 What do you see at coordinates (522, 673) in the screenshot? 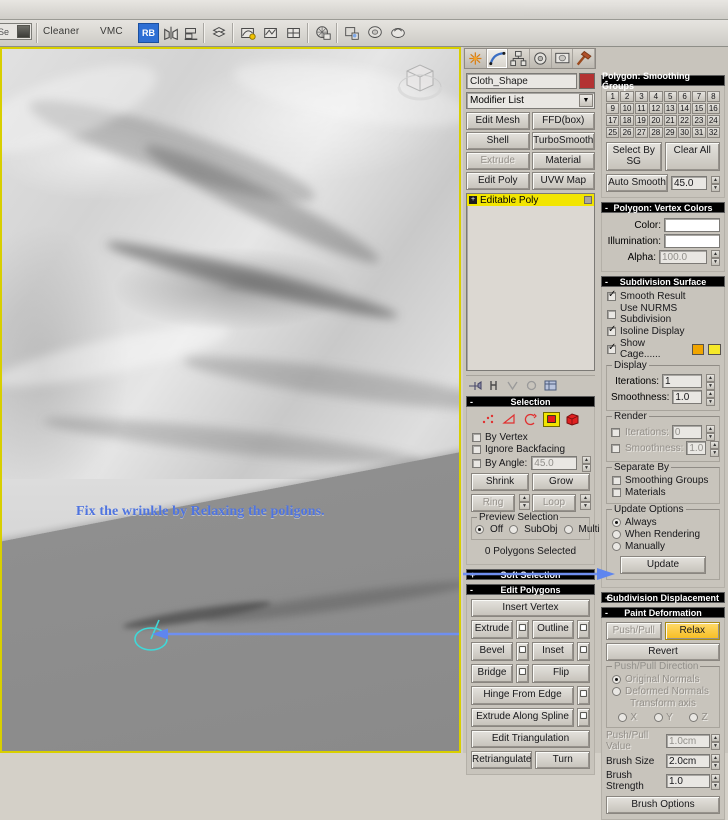
I see `bridge-settings-button` at bounding box center [522, 673].